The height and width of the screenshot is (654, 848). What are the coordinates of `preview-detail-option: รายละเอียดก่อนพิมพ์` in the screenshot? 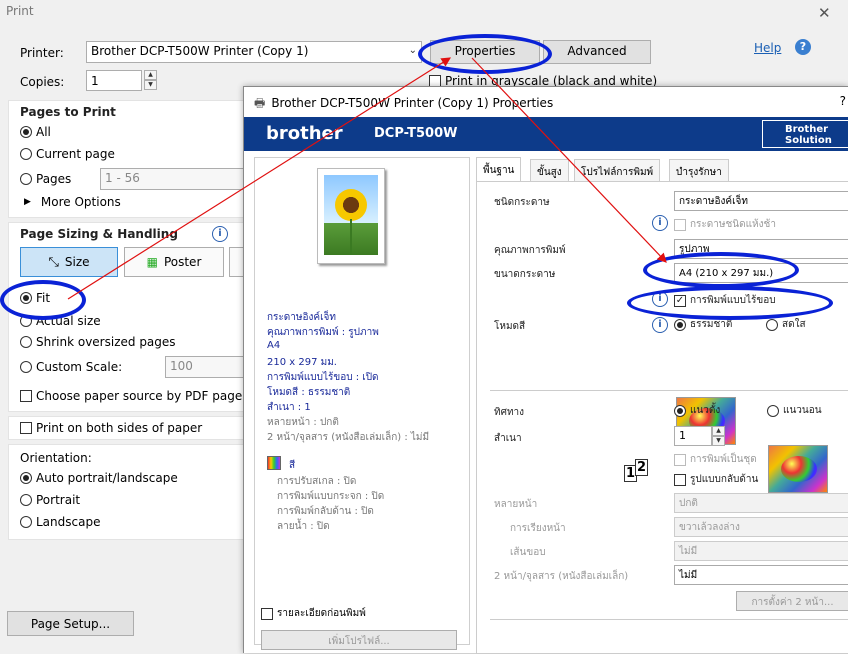 It's located at (313, 613).